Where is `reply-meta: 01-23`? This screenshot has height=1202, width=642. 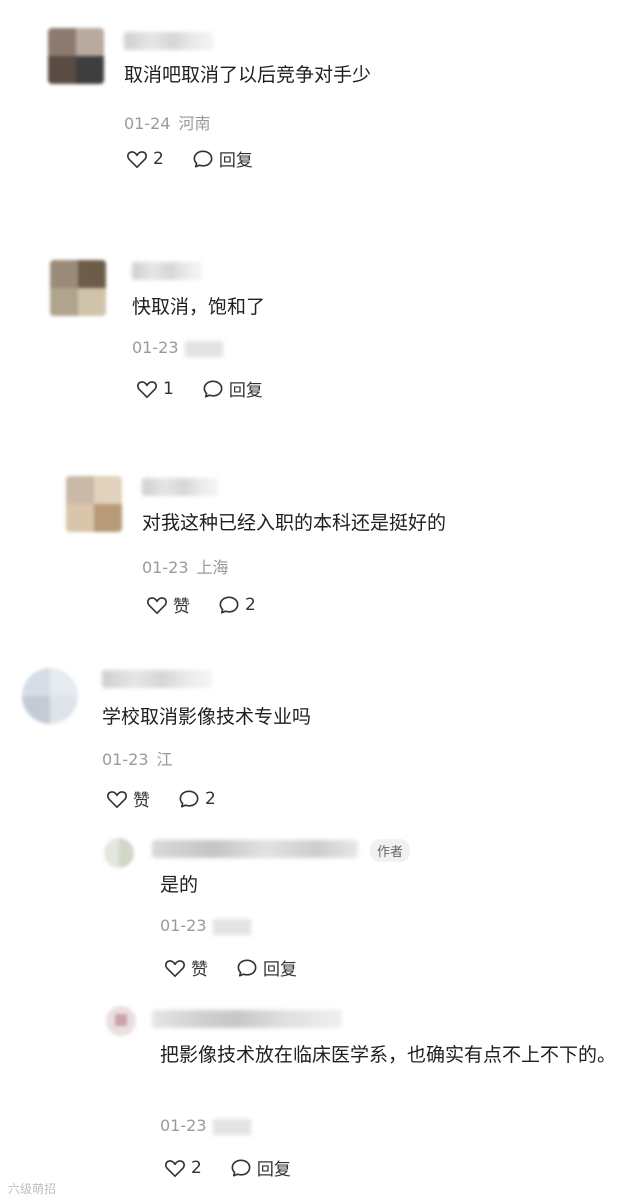 reply-meta: 01-23 is located at coordinates (205, 1125).